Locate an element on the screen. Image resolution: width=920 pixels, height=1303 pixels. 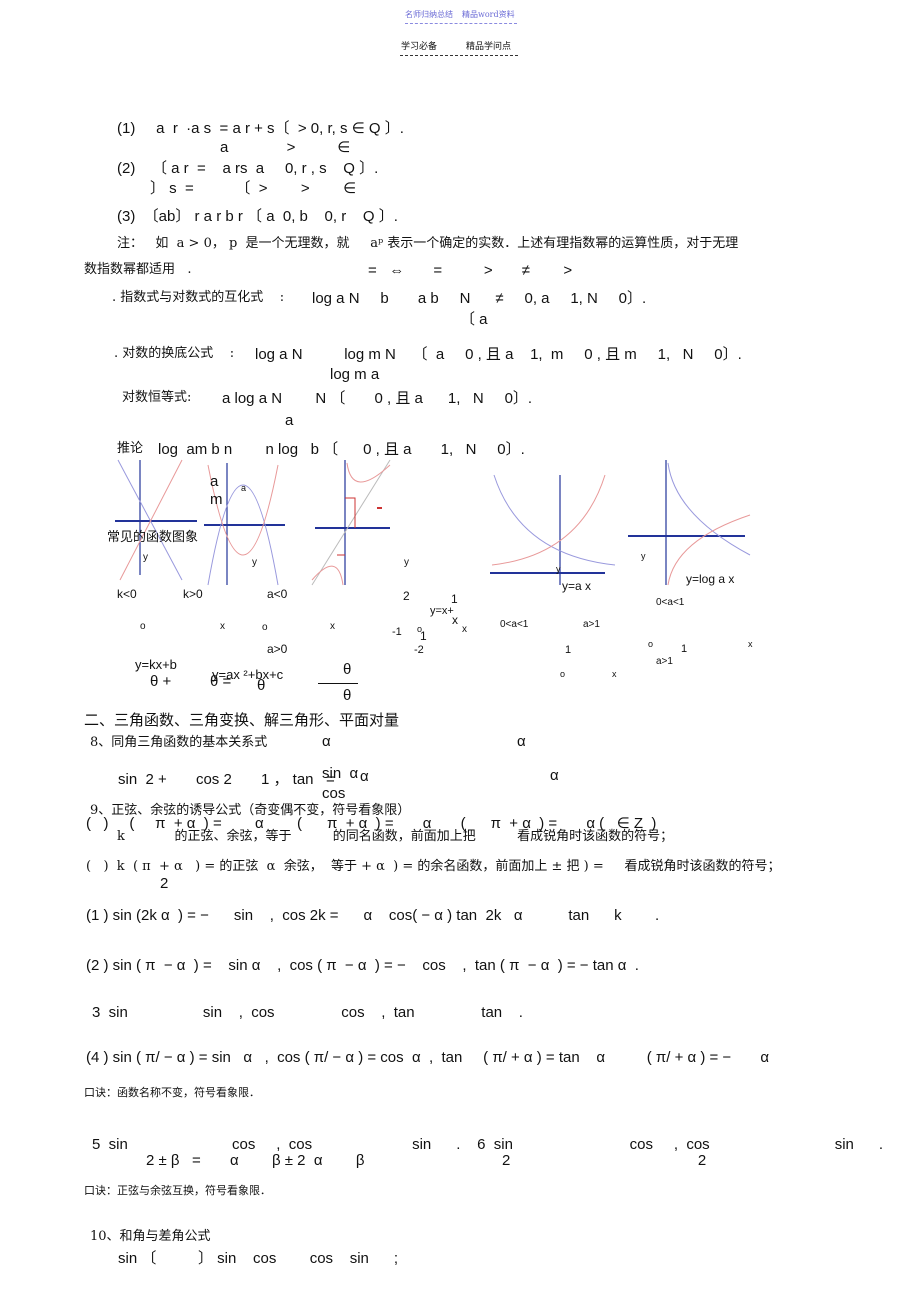
note-symbols: = ⇔ = > ≠ > is located at coordinates (470, 270).